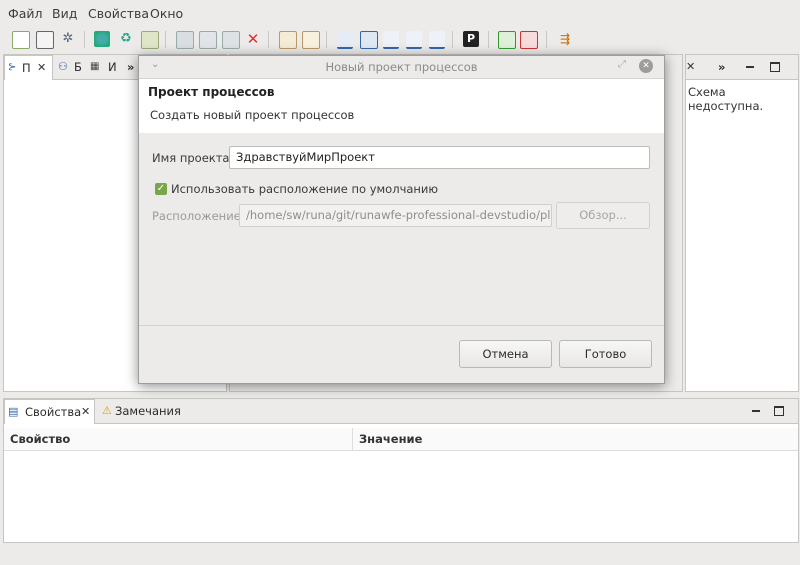 Image resolution: width=800 pixels, height=565 pixels. I want to click on properties-table-header: Свойство Значение, so click(401, 439).